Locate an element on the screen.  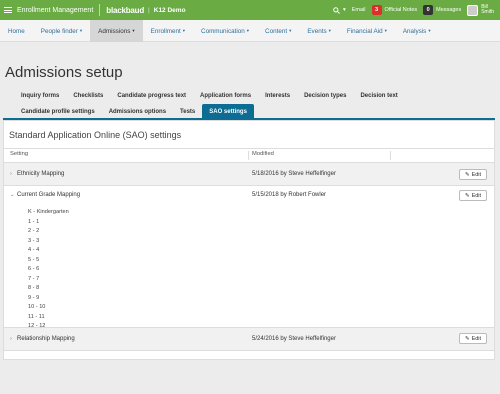
search-button: ▾ is located at coordinates (339, 10).